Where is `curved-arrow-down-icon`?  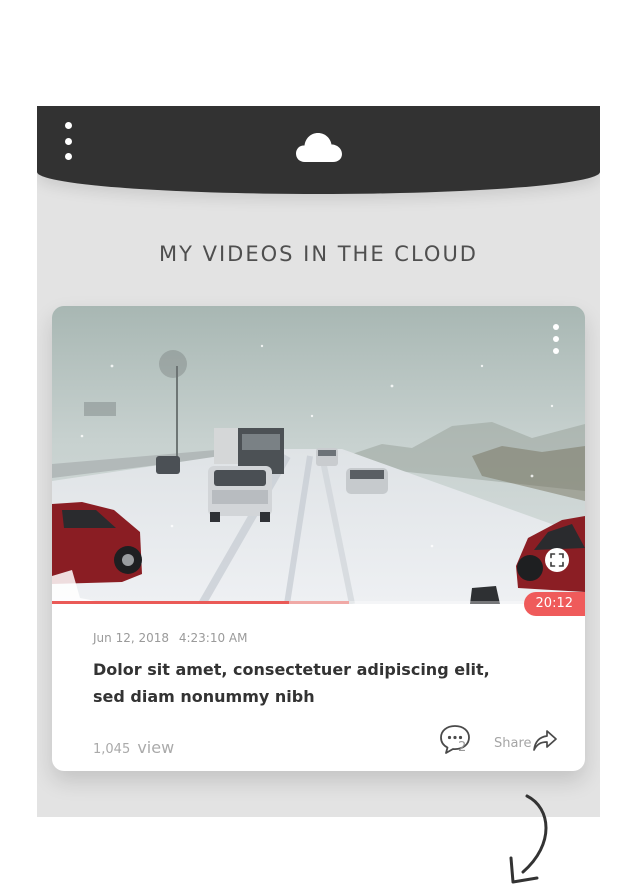
curved-arrow-down-icon is located at coordinates (528, 839).